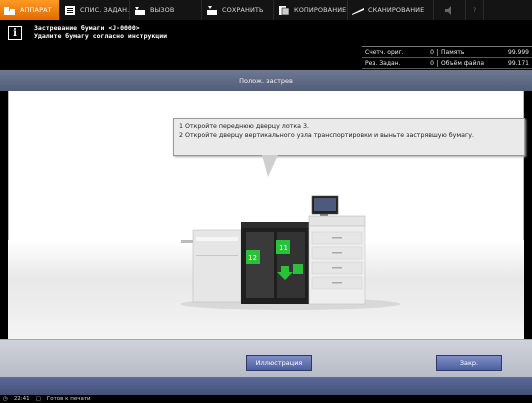 The image size is (532, 403). I want to click on illustration-label-a: 11, so click(283, 248).